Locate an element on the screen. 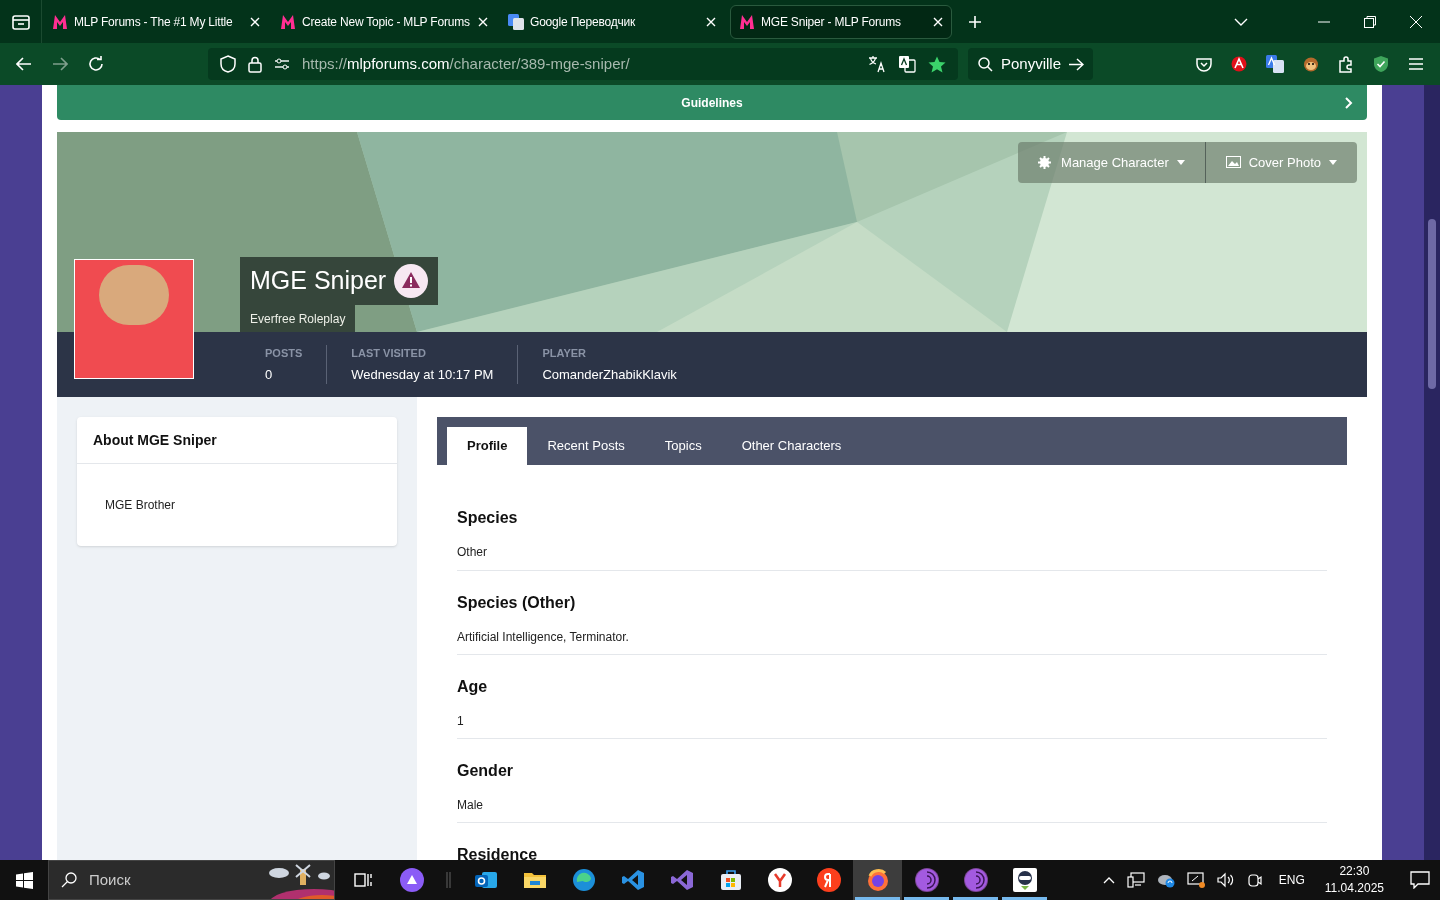 Image resolution: width=1440 pixels, height=900 pixels. guidelines-bar: Guidelines is located at coordinates (712, 102).